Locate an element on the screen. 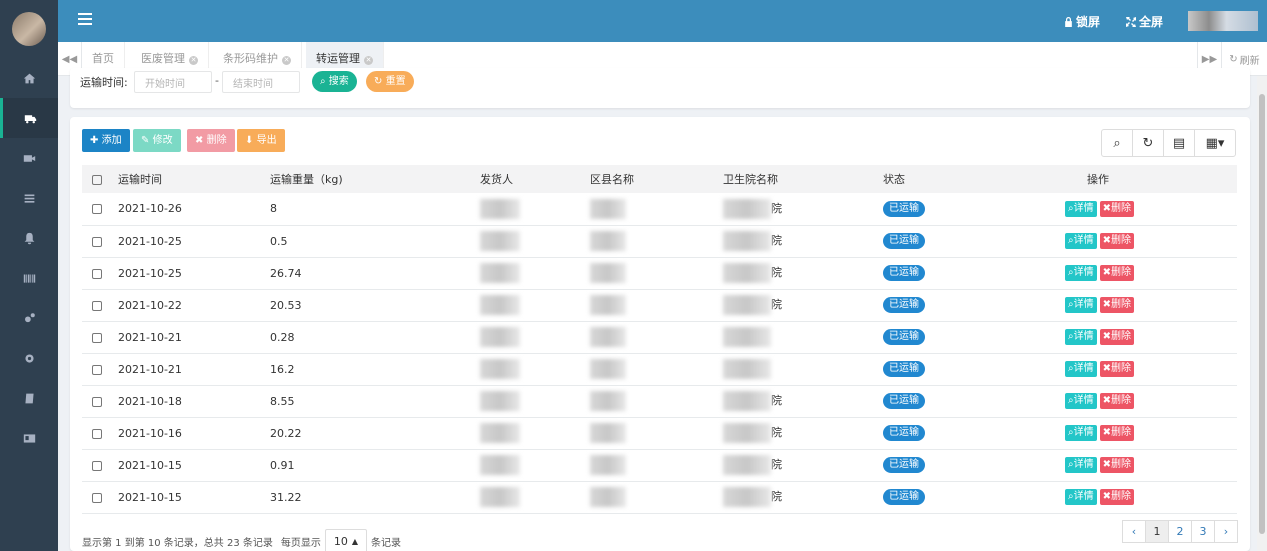  add-button: ✚ 添加 is located at coordinates (106, 140).